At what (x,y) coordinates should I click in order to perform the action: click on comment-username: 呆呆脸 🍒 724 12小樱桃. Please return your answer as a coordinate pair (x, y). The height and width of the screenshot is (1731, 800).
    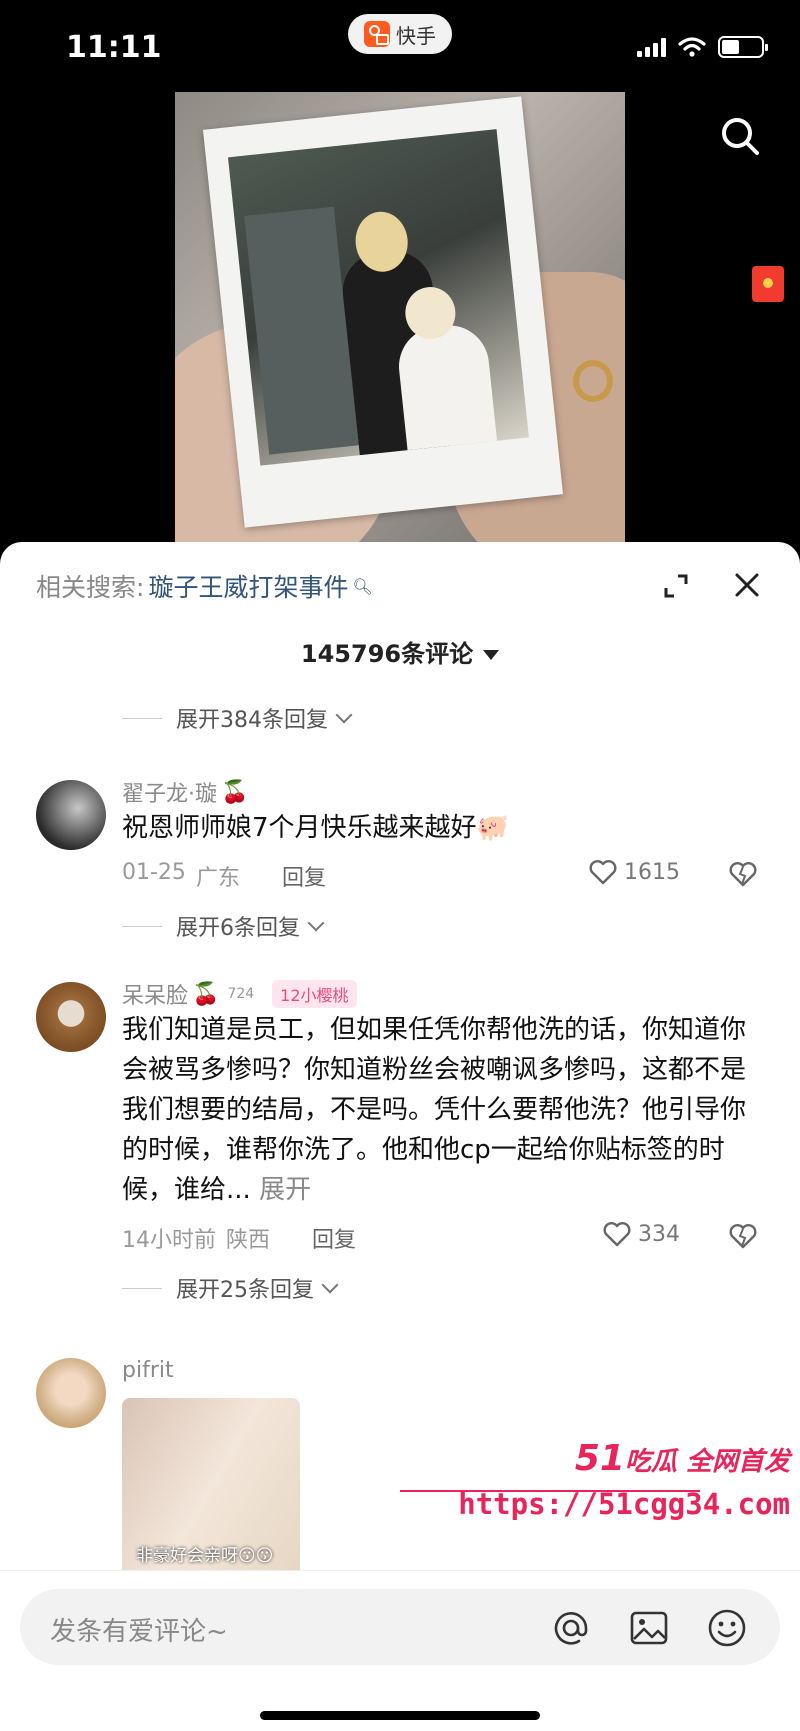
    Looking at the image, I should click on (239, 994).